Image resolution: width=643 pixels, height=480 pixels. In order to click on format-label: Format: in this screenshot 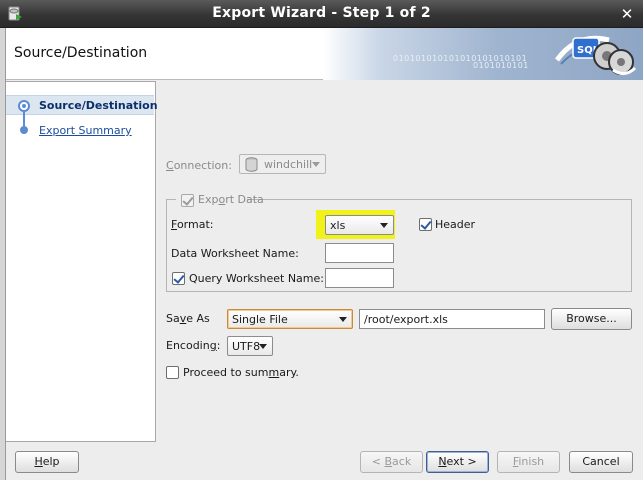, I will do `click(192, 224)`.